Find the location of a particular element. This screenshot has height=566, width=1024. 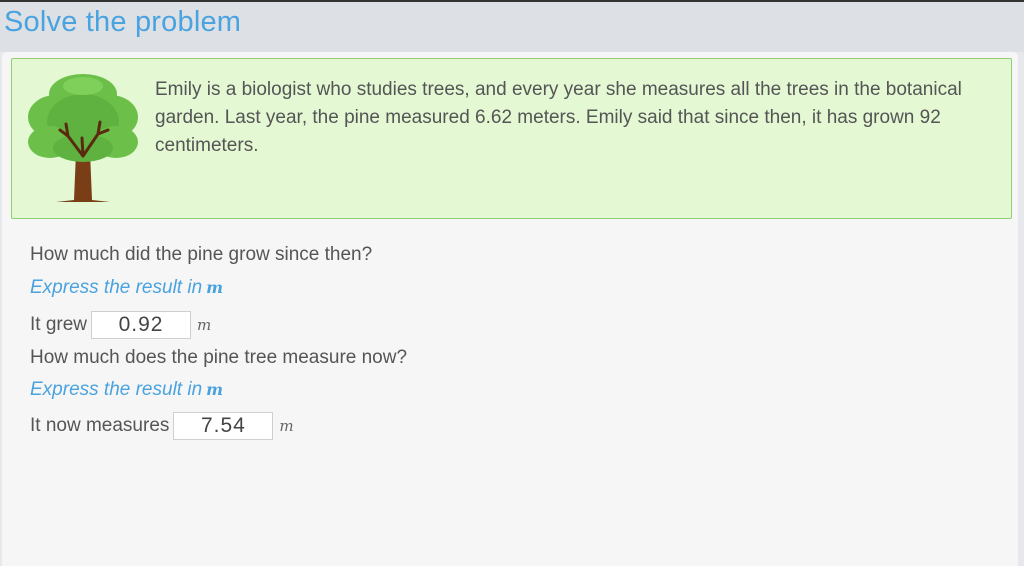

question-1-hint: Express the result in m is located at coordinates (126, 288).